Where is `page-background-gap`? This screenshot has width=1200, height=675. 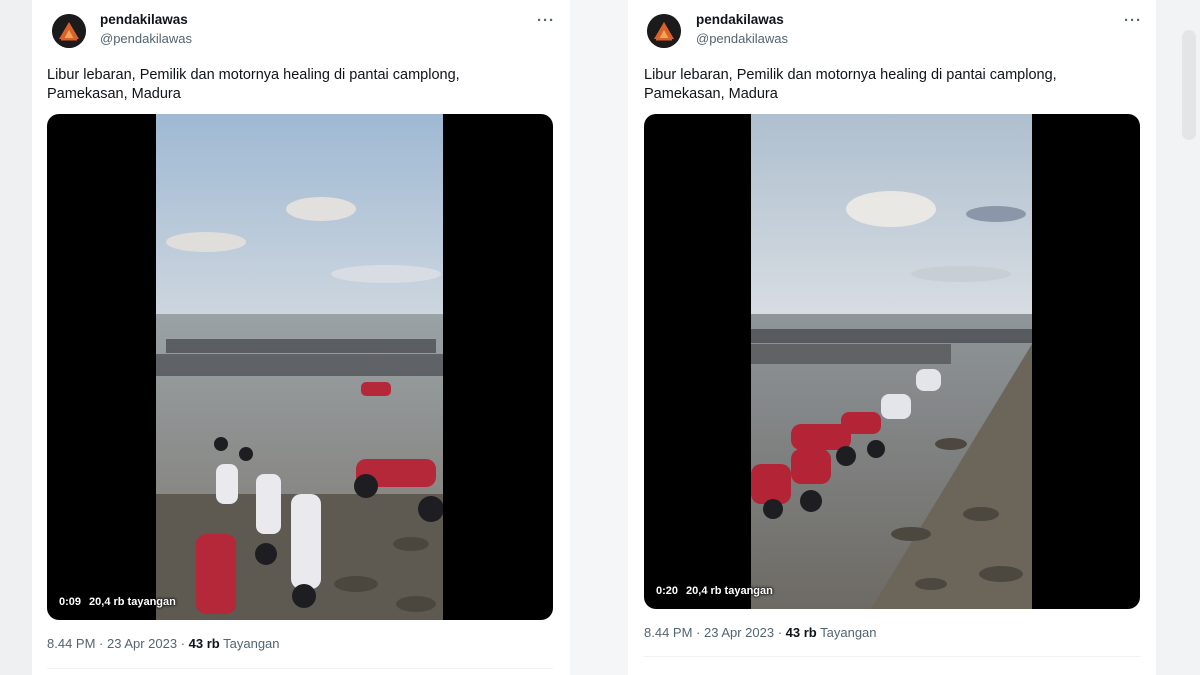
page-background-gap is located at coordinates (599, 337).